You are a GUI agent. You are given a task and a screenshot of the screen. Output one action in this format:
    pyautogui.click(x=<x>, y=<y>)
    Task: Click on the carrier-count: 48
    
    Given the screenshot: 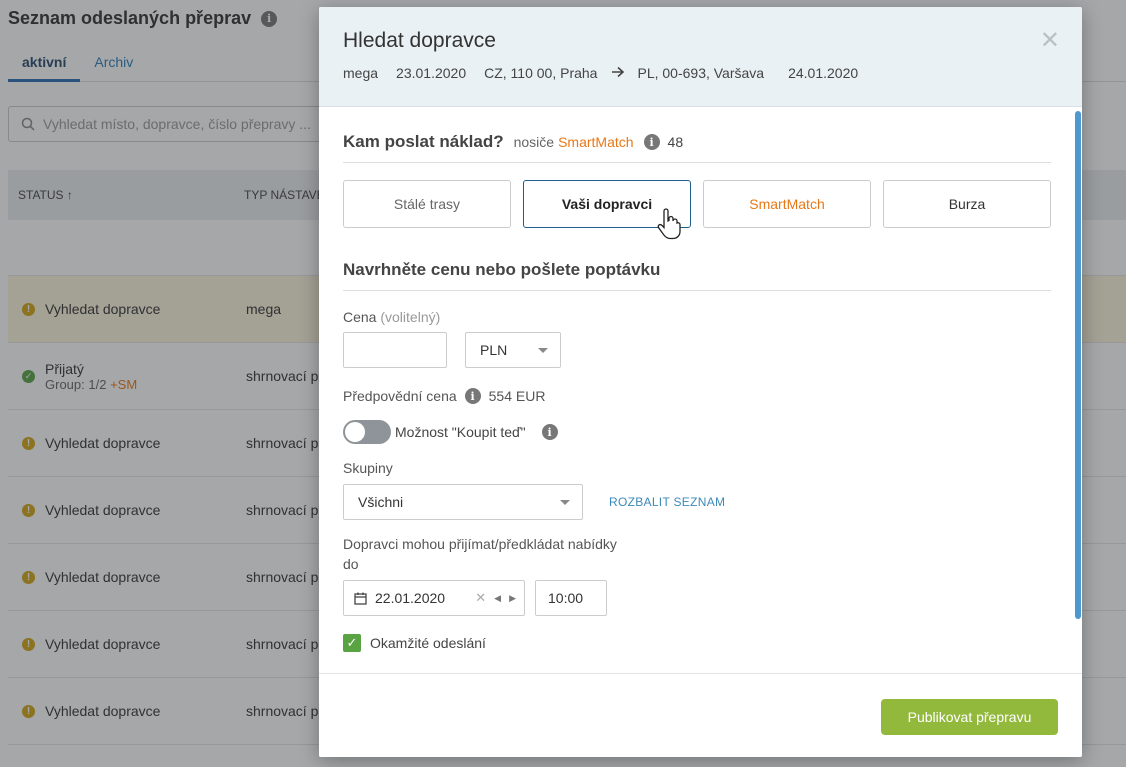 What is the action you would take?
    pyautogui.click(x=675, y=142)
    